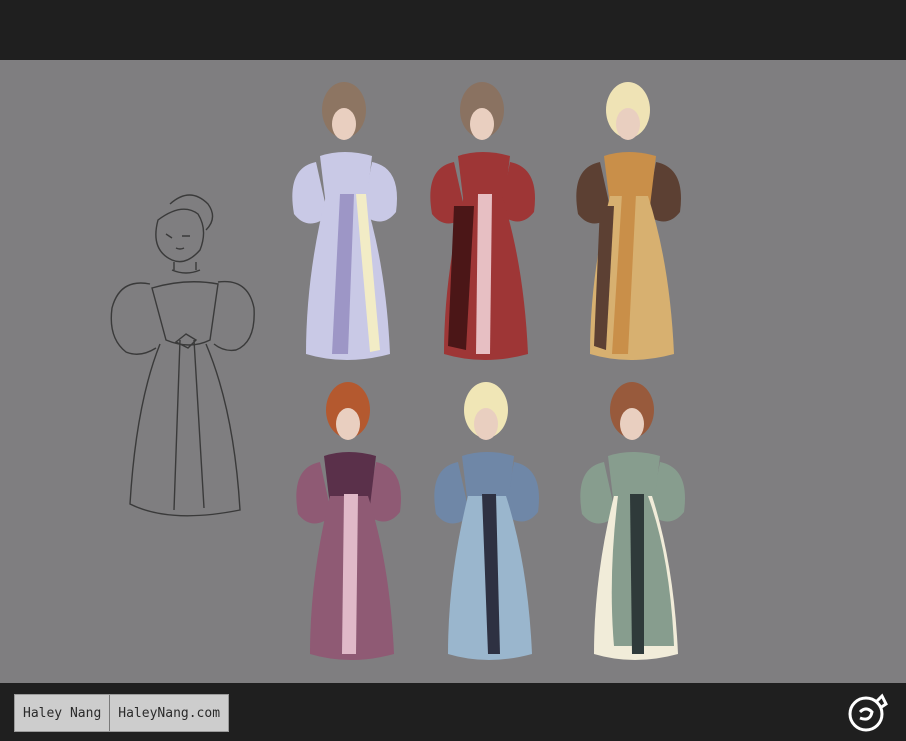  What do you see at coordinates (869, 713) in the screenshot?
I see `fox-head-icon` at bounding box center [869, 713].